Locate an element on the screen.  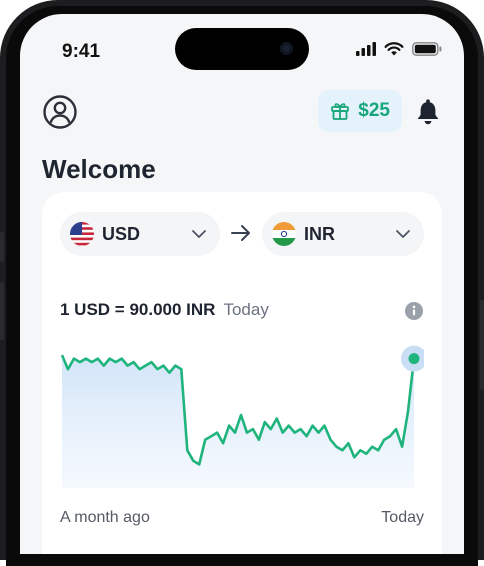
profile-button is located at coordinates (60, 112).